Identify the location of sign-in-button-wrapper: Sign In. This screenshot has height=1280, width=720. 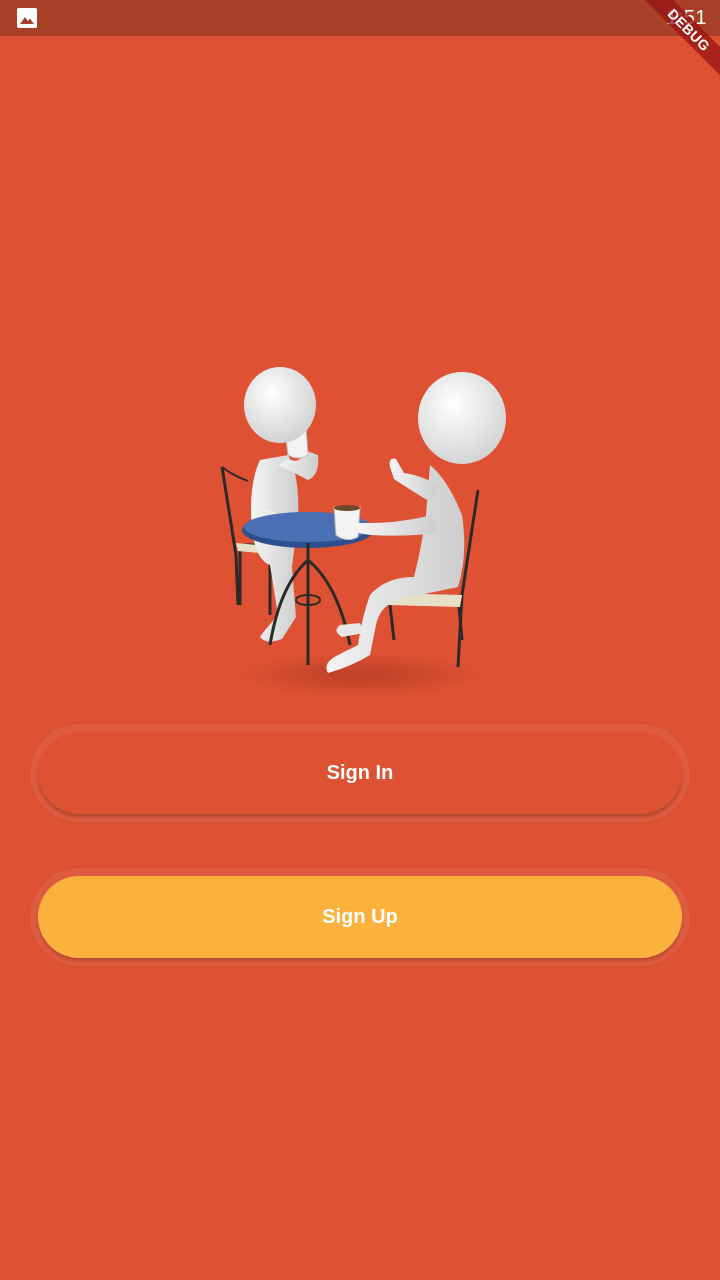
(360, 773).